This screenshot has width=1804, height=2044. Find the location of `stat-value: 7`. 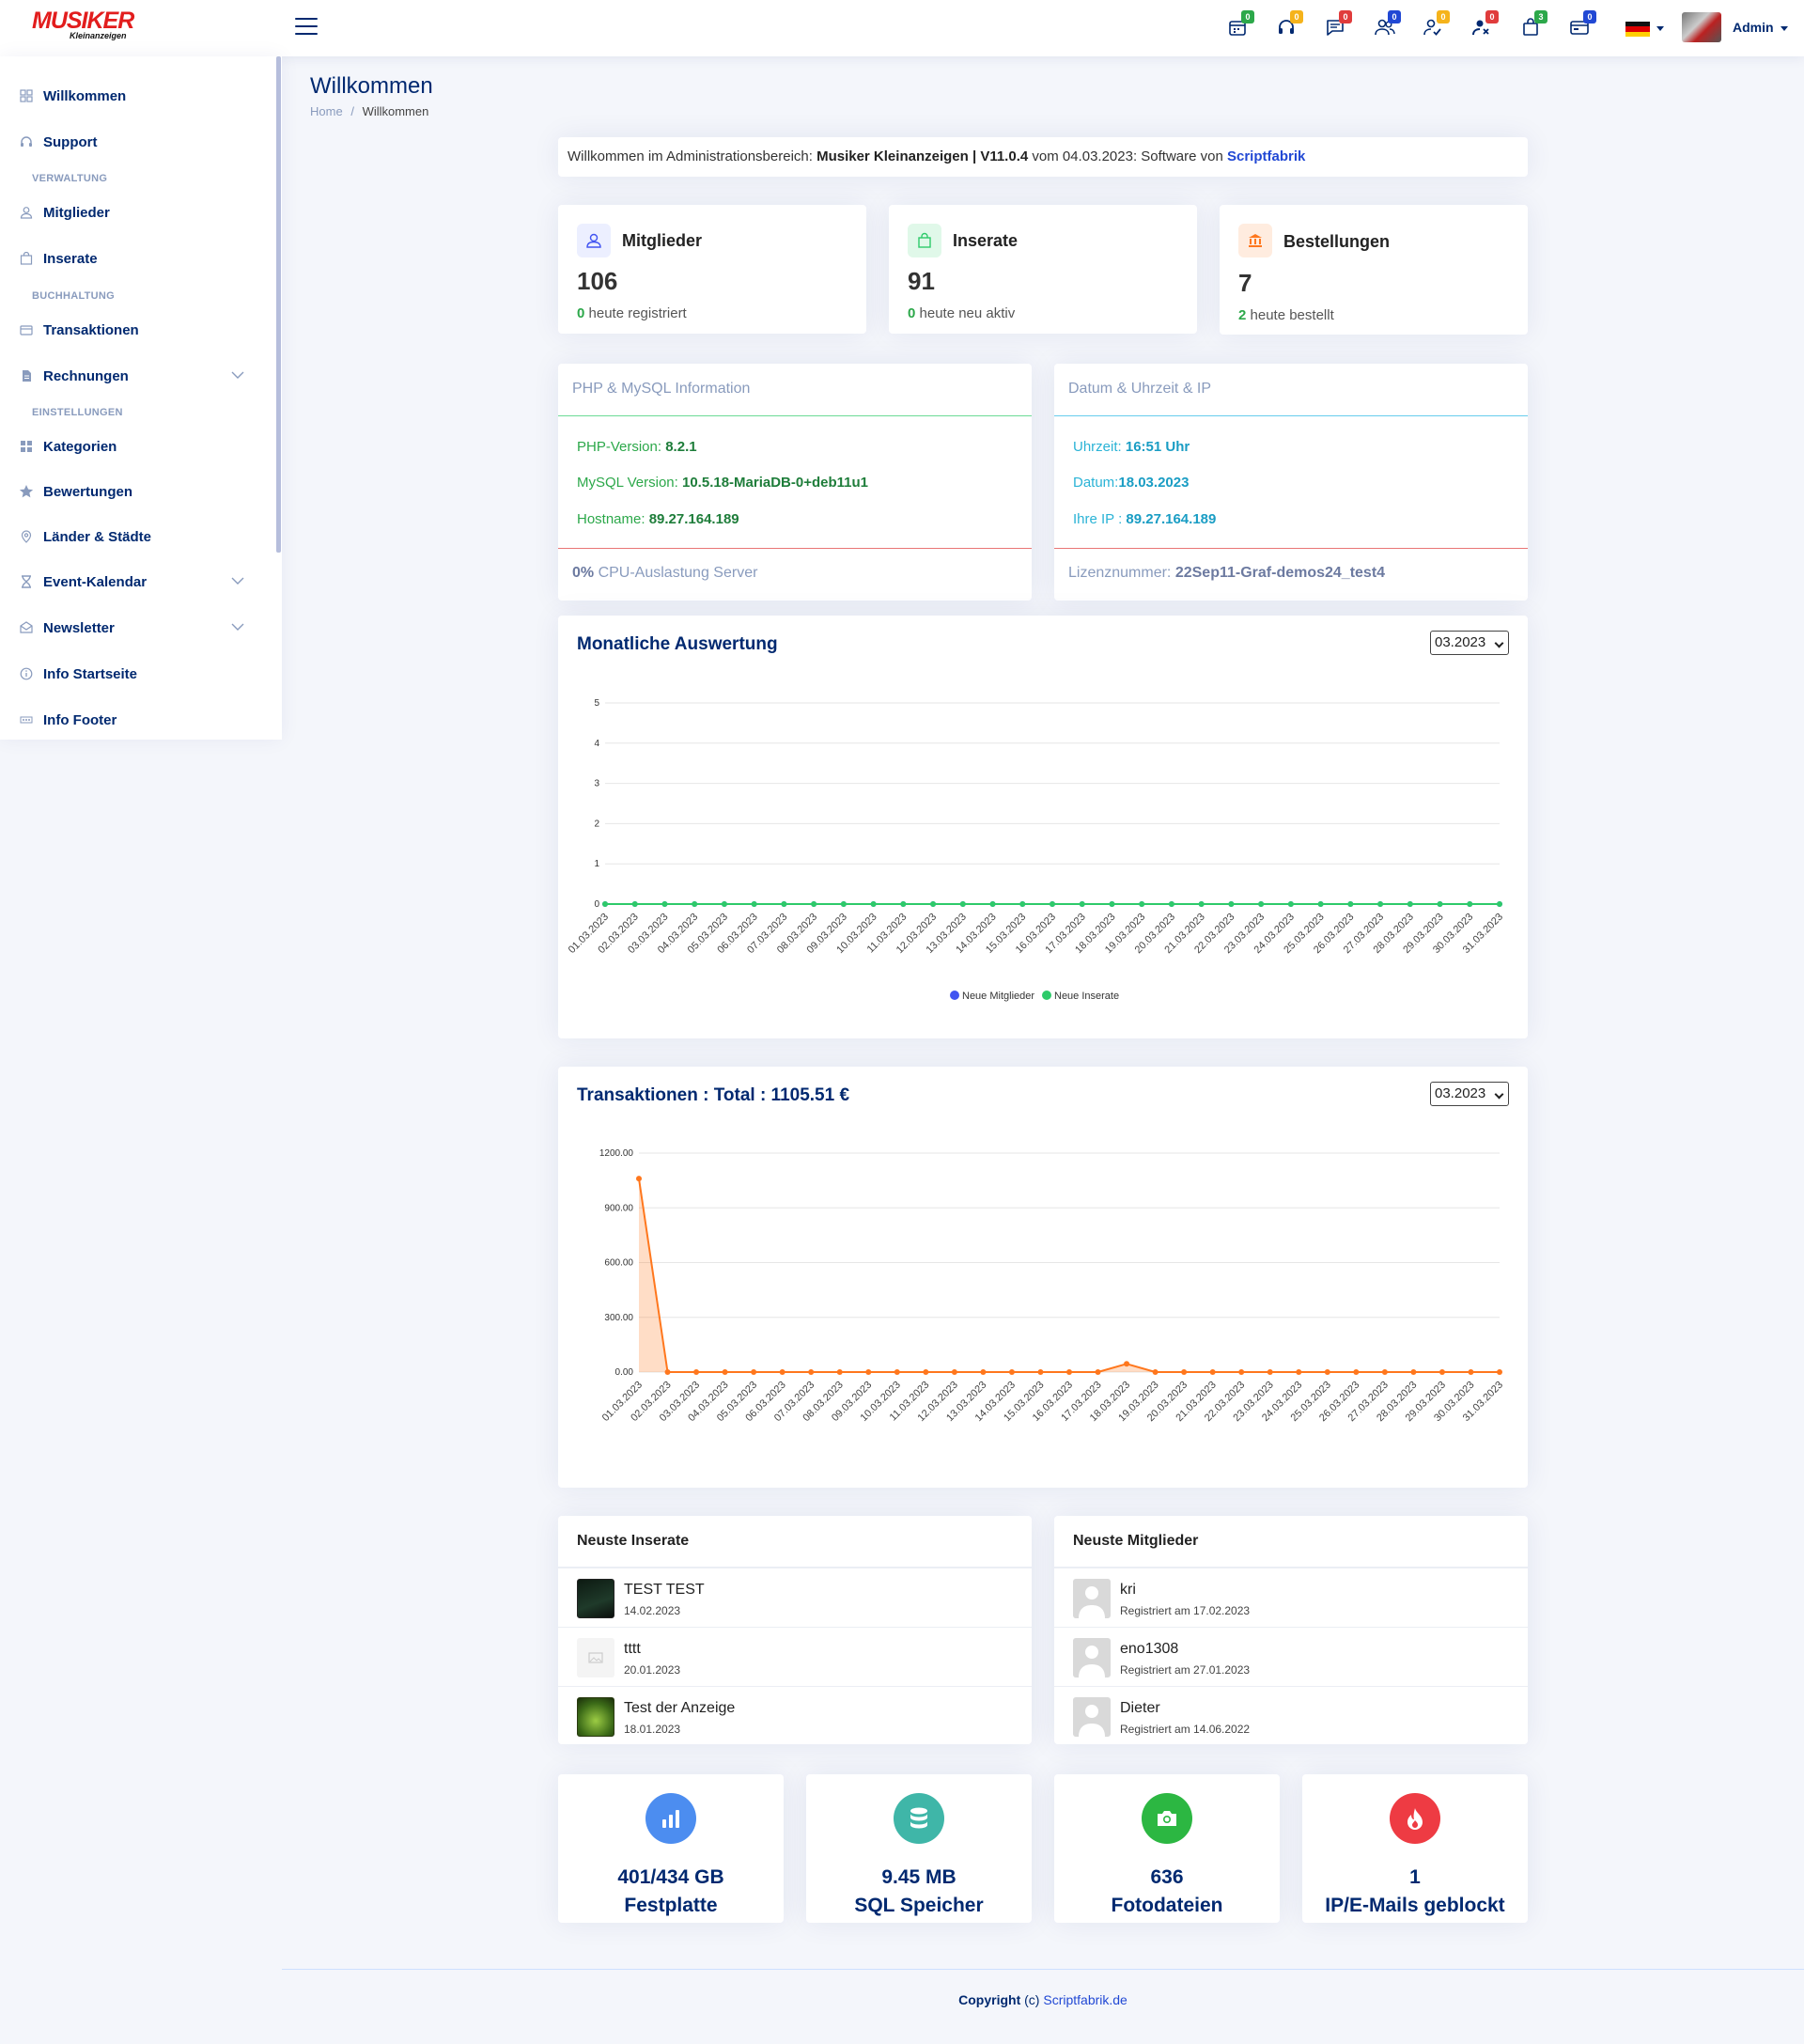

stat-value: 7 is located at coordinates (1245, 283).